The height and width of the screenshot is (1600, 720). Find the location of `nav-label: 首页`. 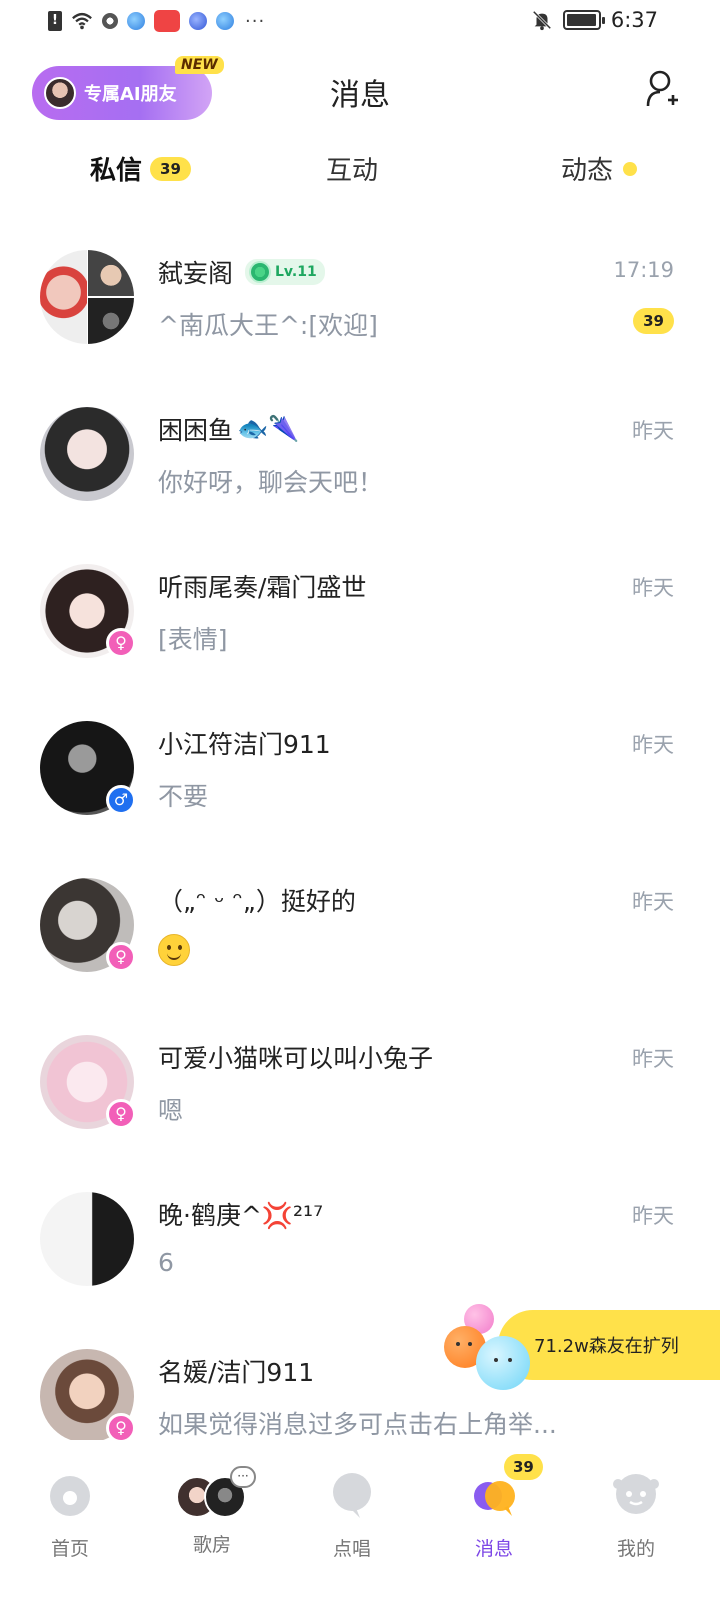

nav-label: 首页 is located at coordinates (69, 1549).